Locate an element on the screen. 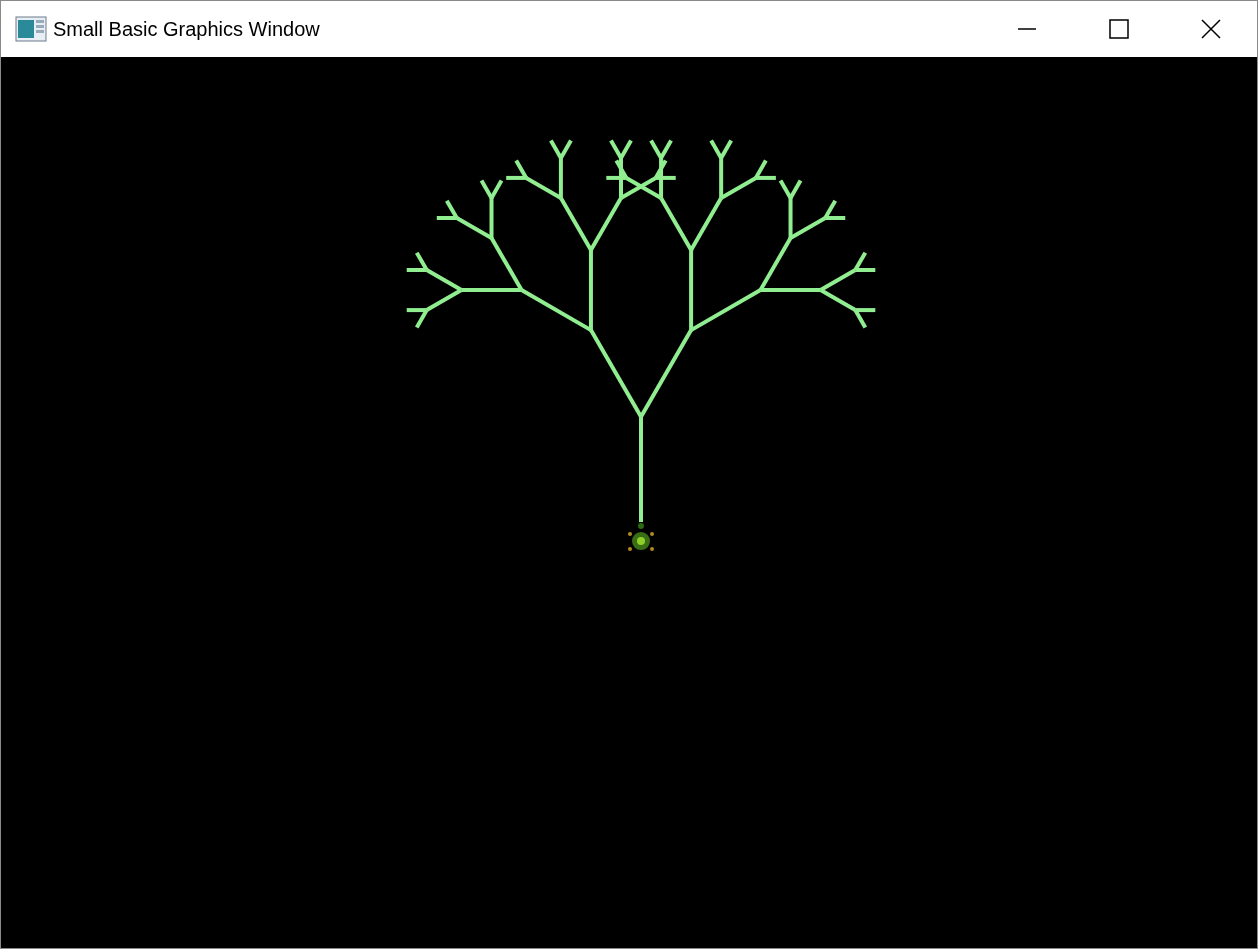 The image size is (1258, 949). app-icon is located at coordinates (31, 29).